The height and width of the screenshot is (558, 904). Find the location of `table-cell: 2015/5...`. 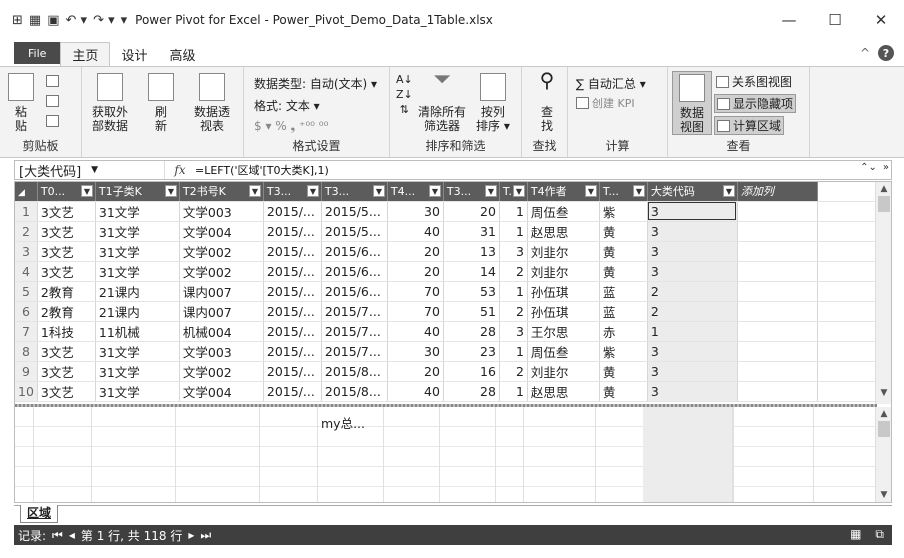

table-cell: 2015/5... is located at coordinates (354, 211).